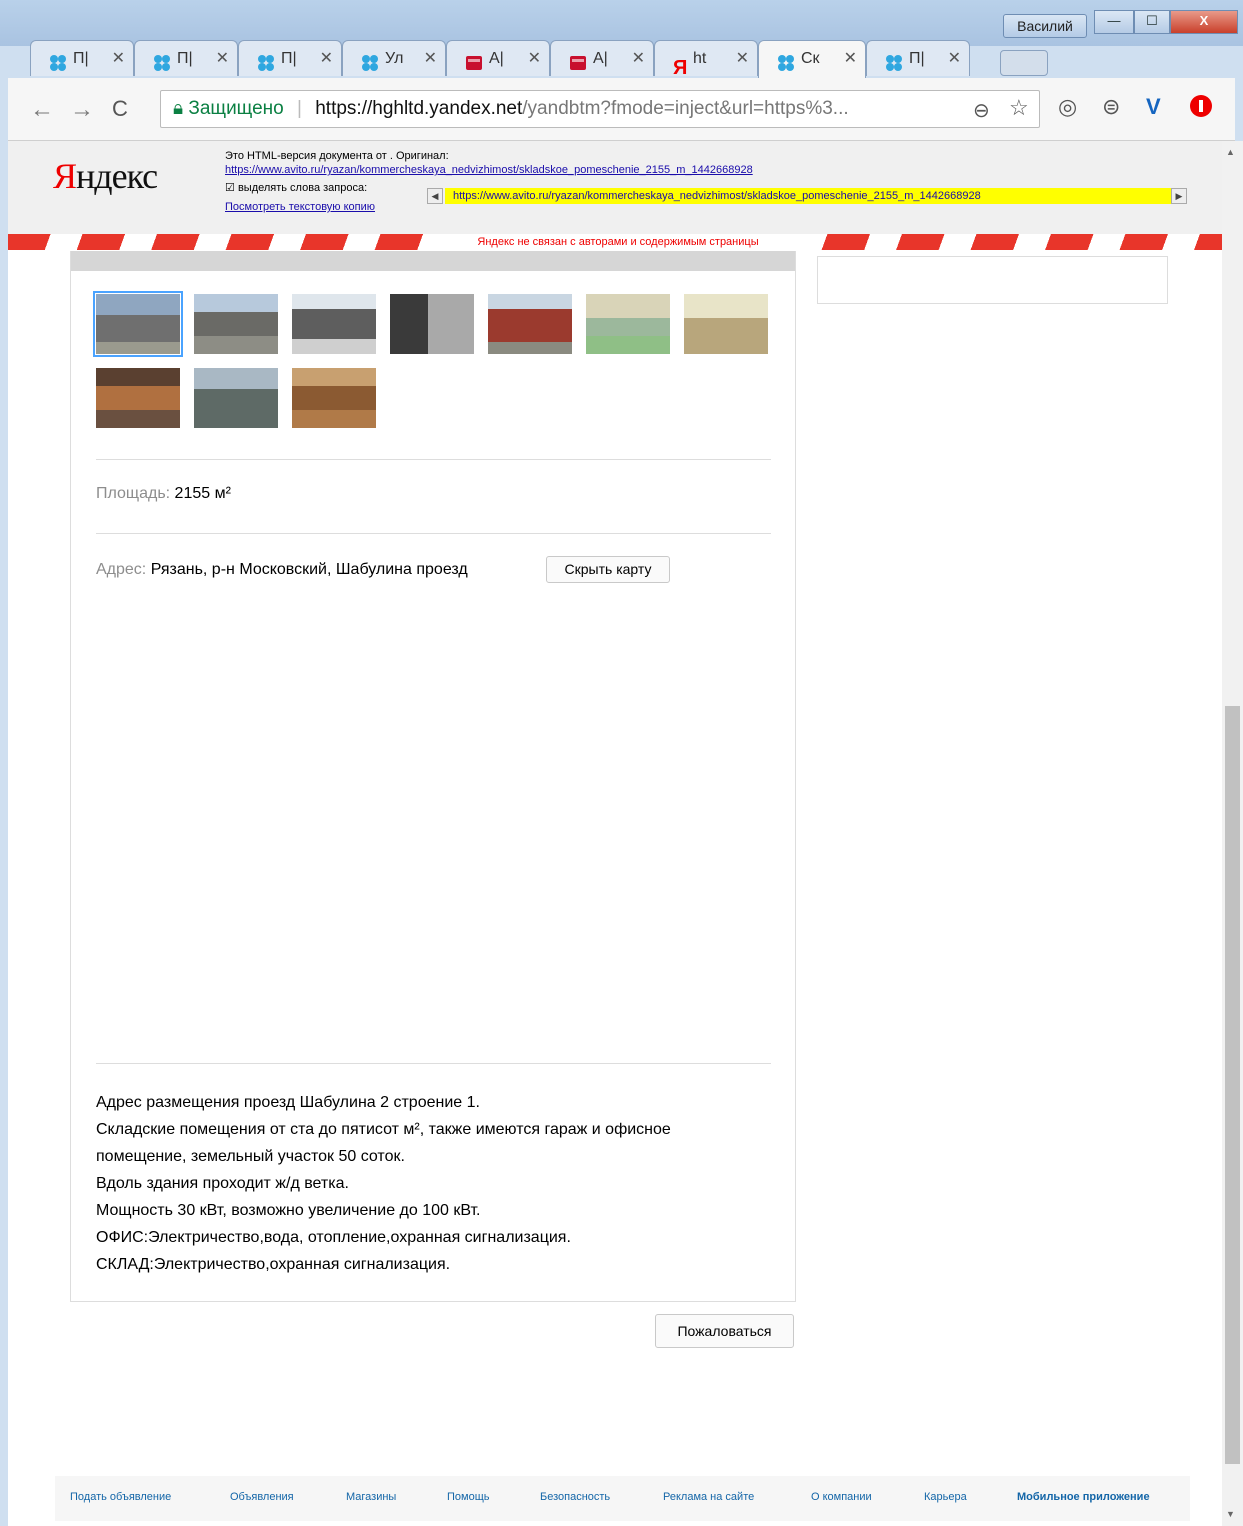 The image size is (1243, 1526). Describe the element at coordinates (222, 1183) in the screenshot. I see `description-line: Вдоль здания проходит ж/д ветка.` at that location.